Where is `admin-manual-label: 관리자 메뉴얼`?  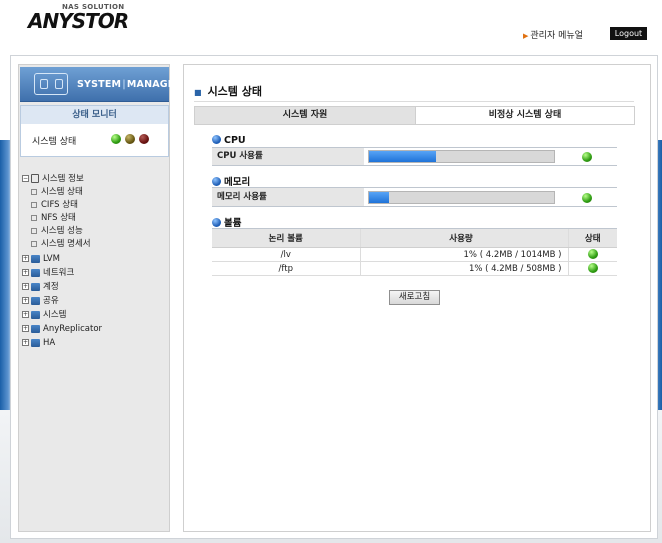
admin-manual-label: 관리자 메뉴얼 is located at coordinates (556, 36).